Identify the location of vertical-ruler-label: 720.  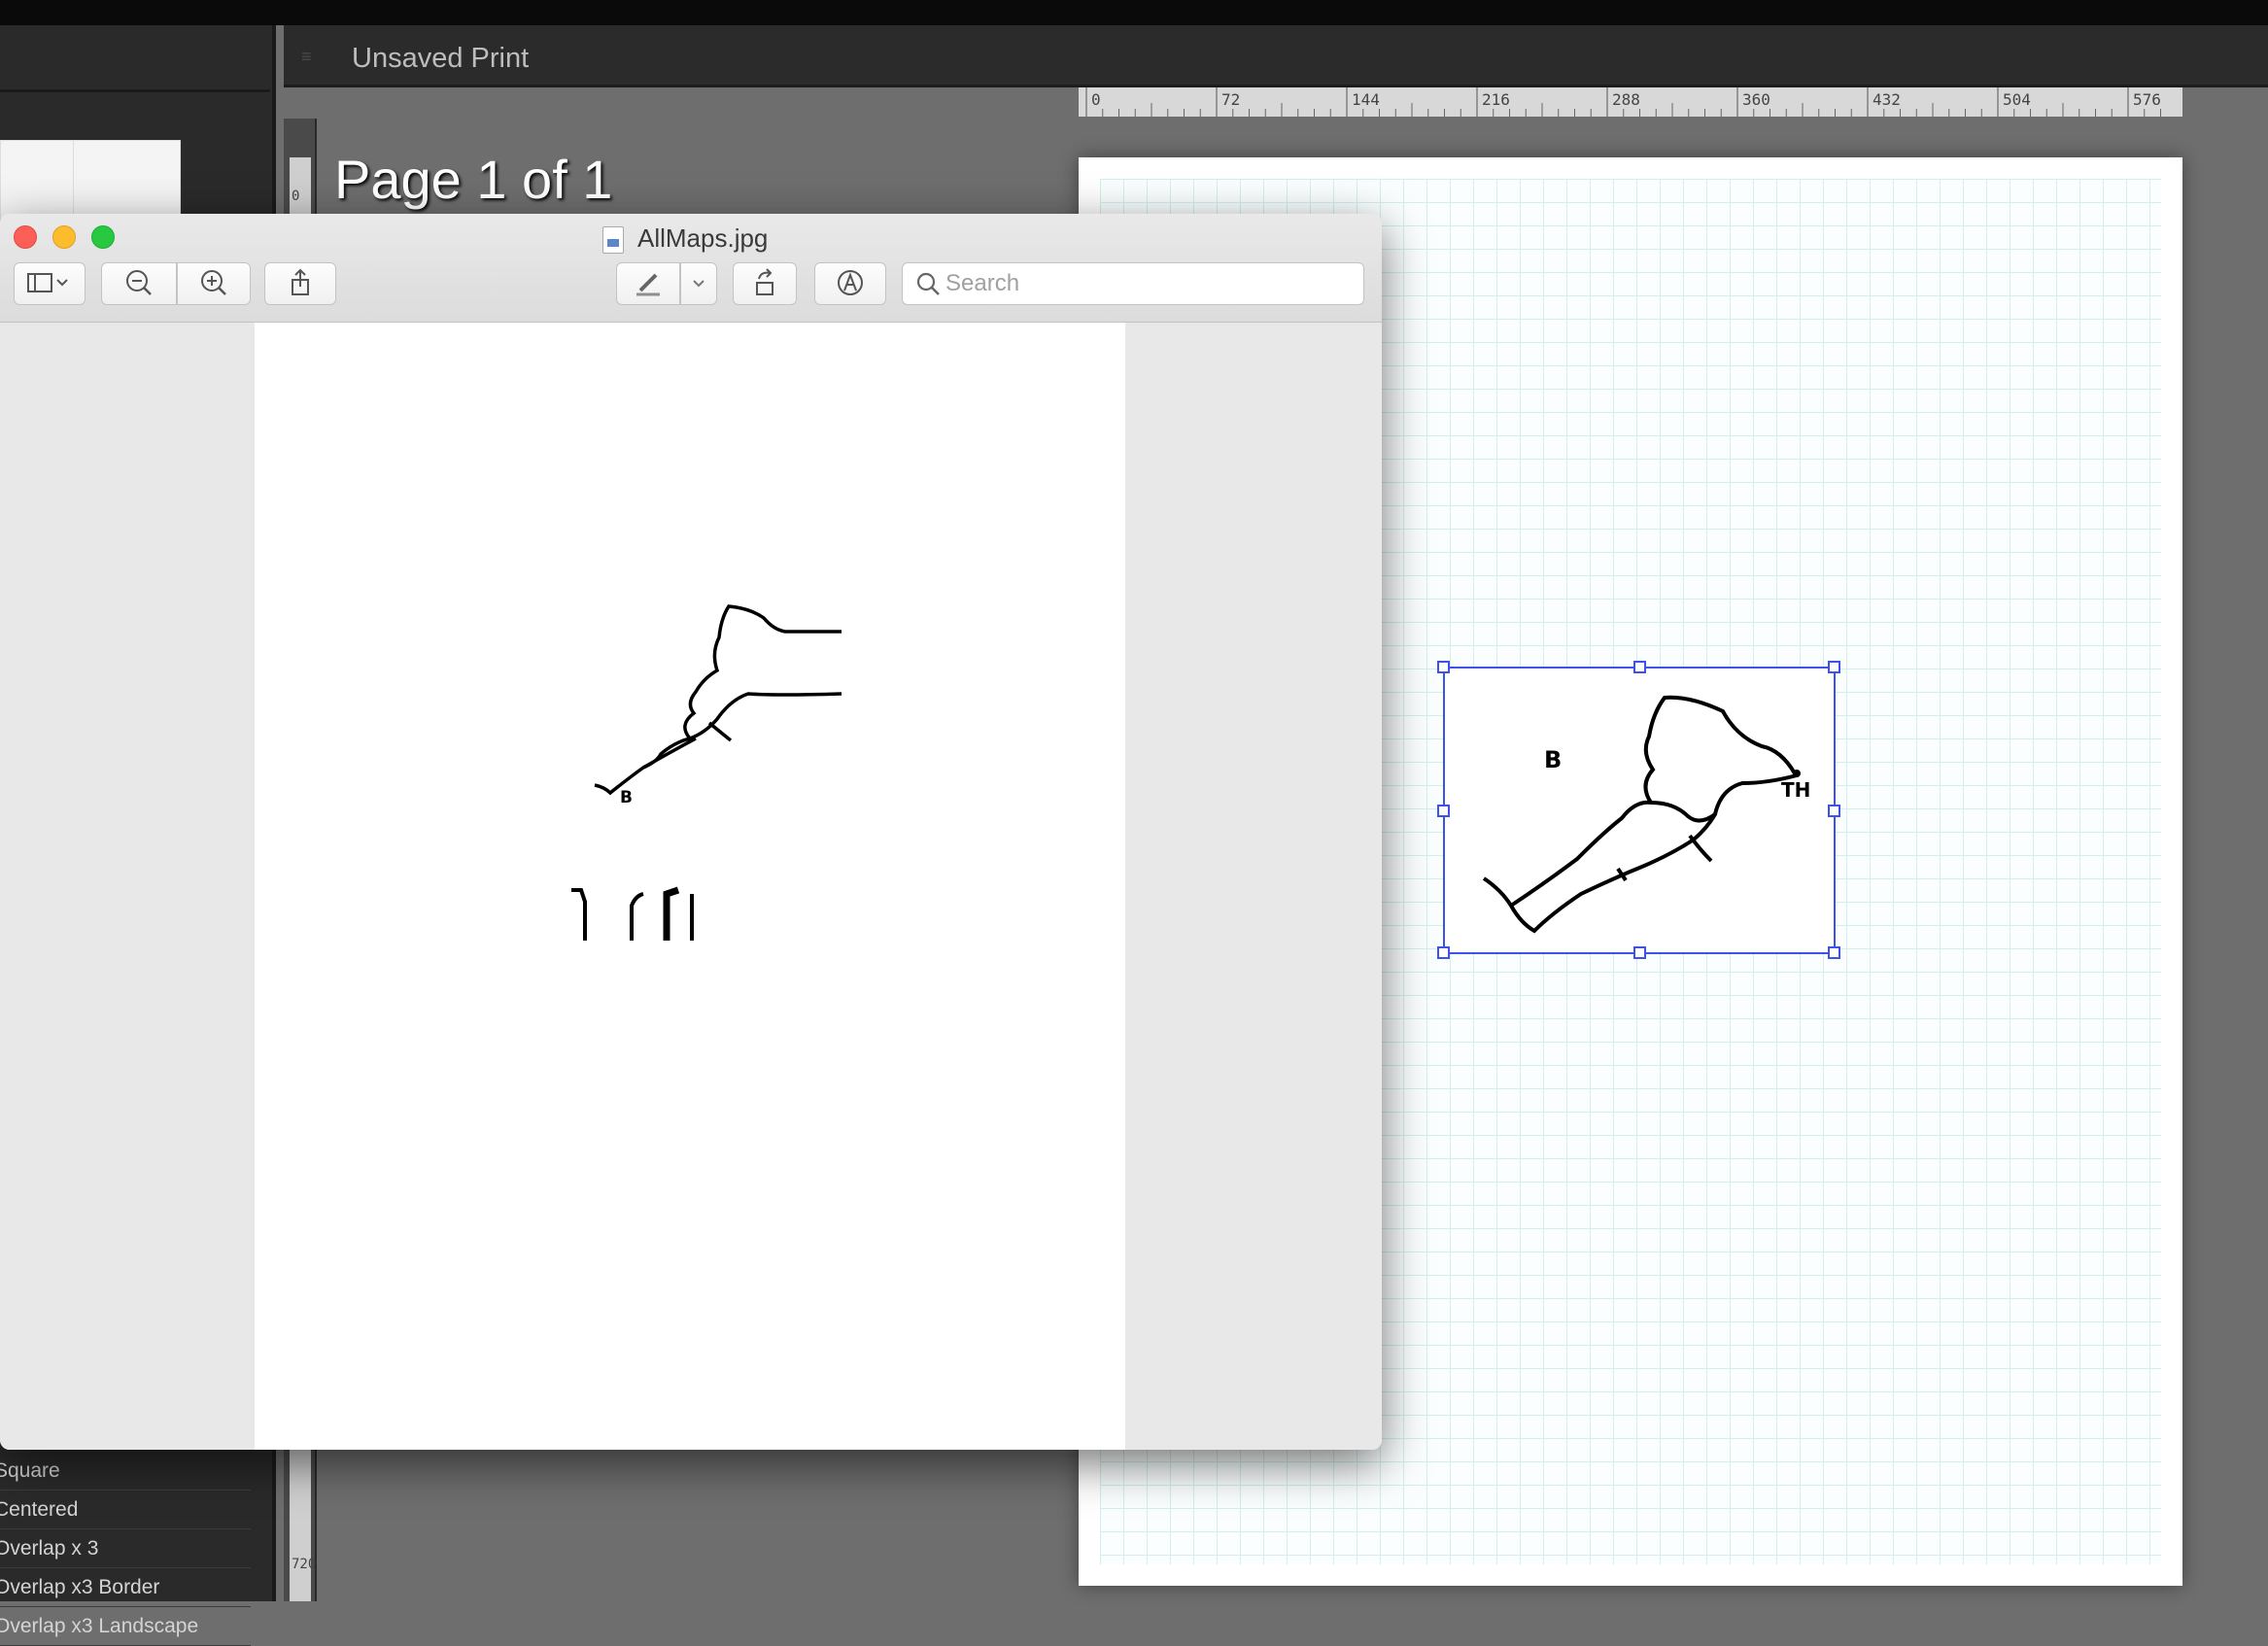
(304, 1565).